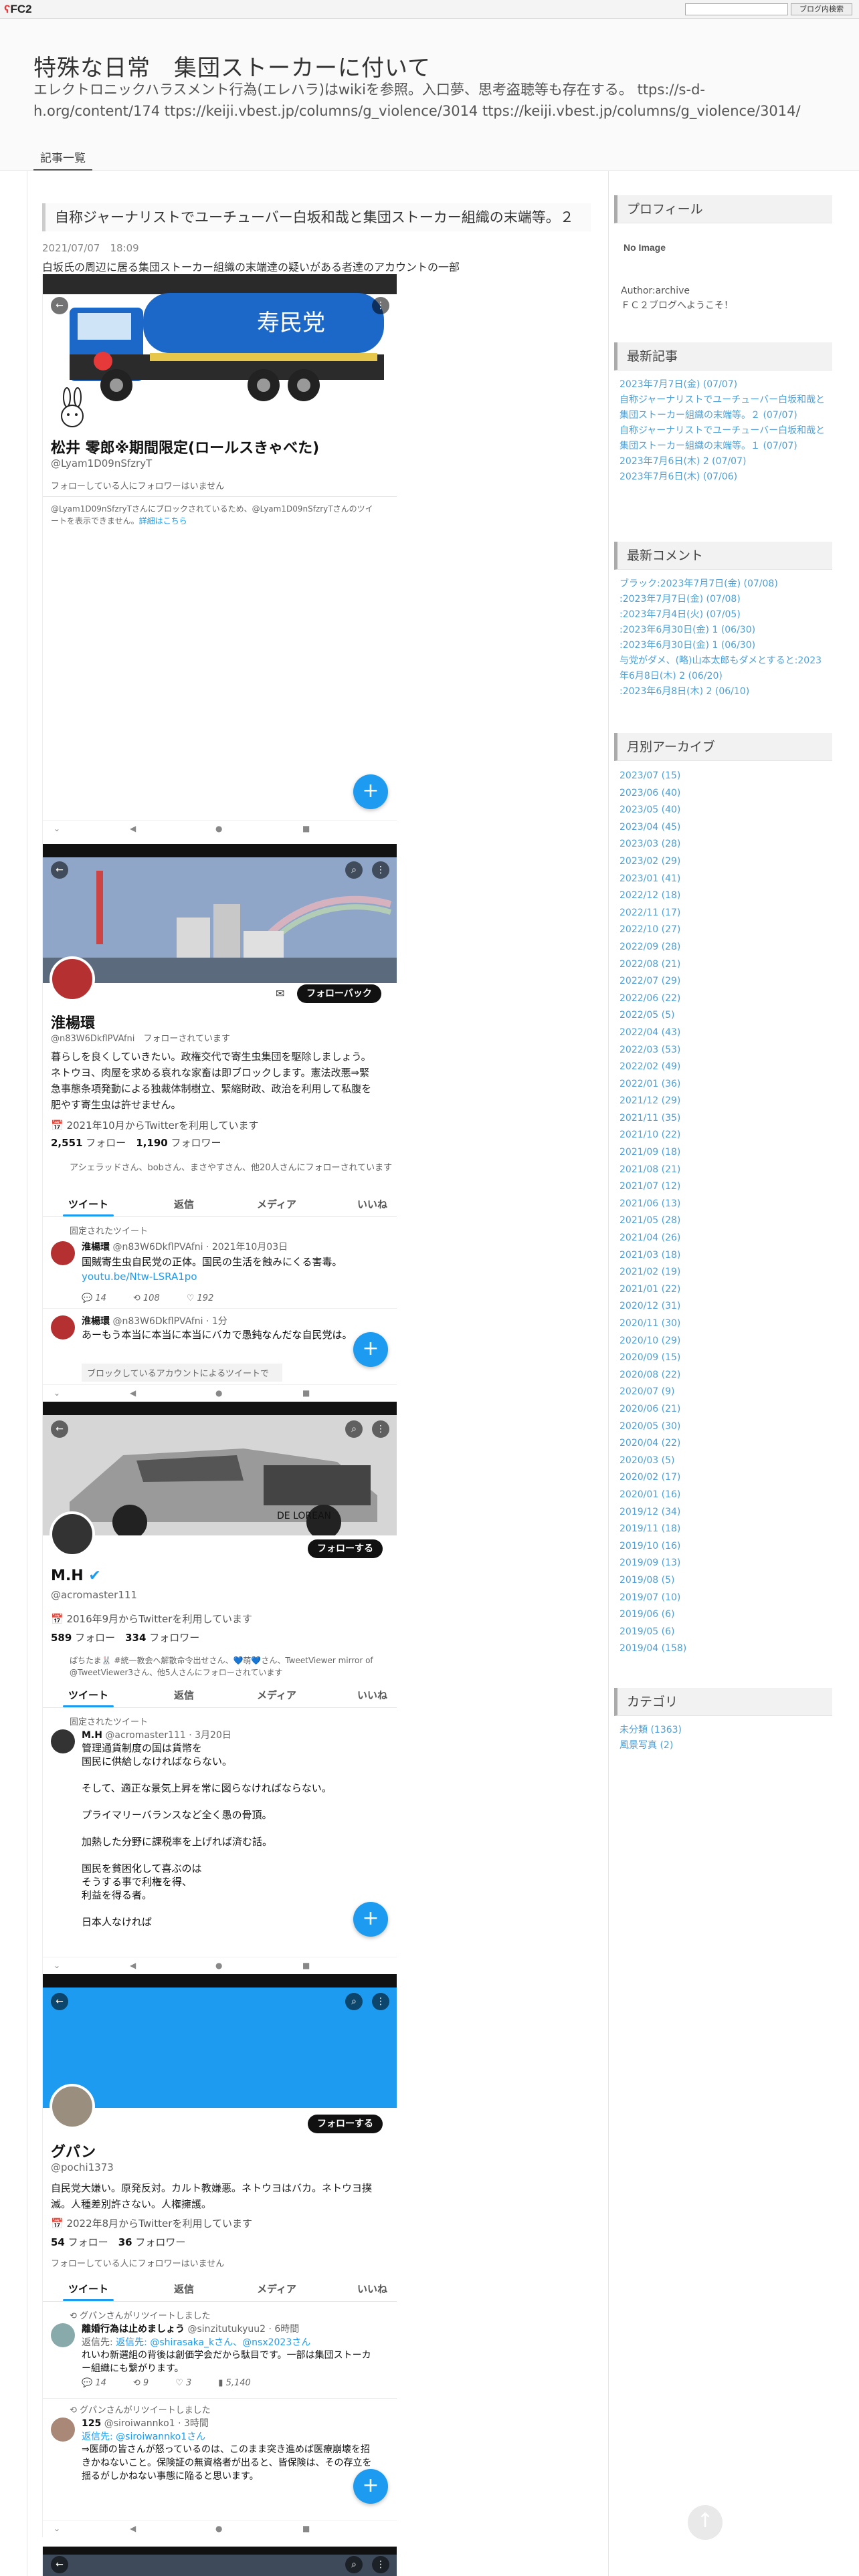  Describe the element at coordinates (723, 862) in the screenshot. I see `archive-link: 2023/02 (29)` at that location.